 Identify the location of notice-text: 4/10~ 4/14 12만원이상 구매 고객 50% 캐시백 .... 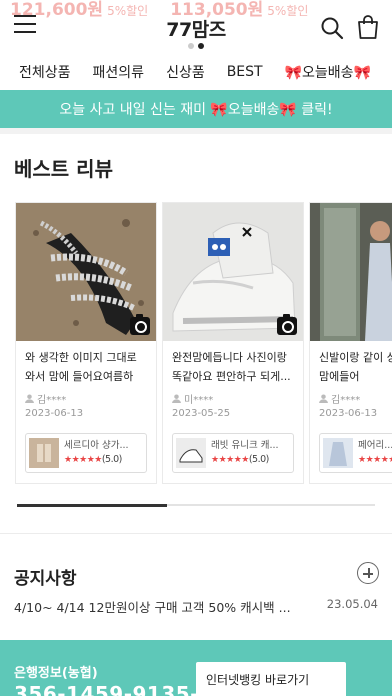
(152, 607).